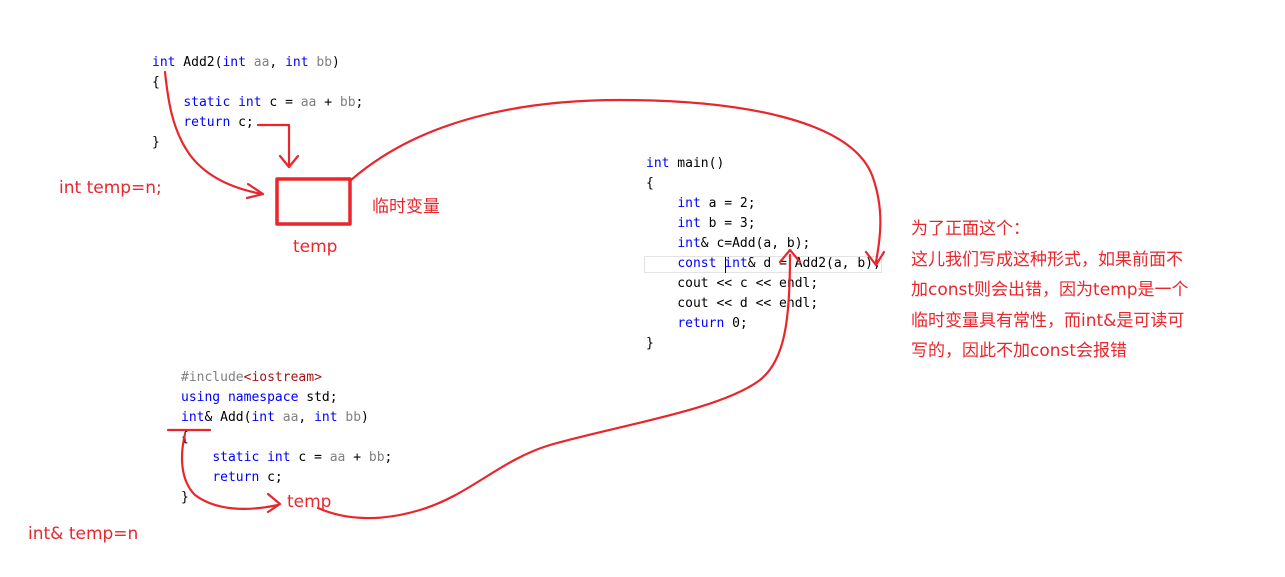 The width and height of the screenshot is (1285, 577). I want to click on arrow-intref-to-temp, so click(230, 471).